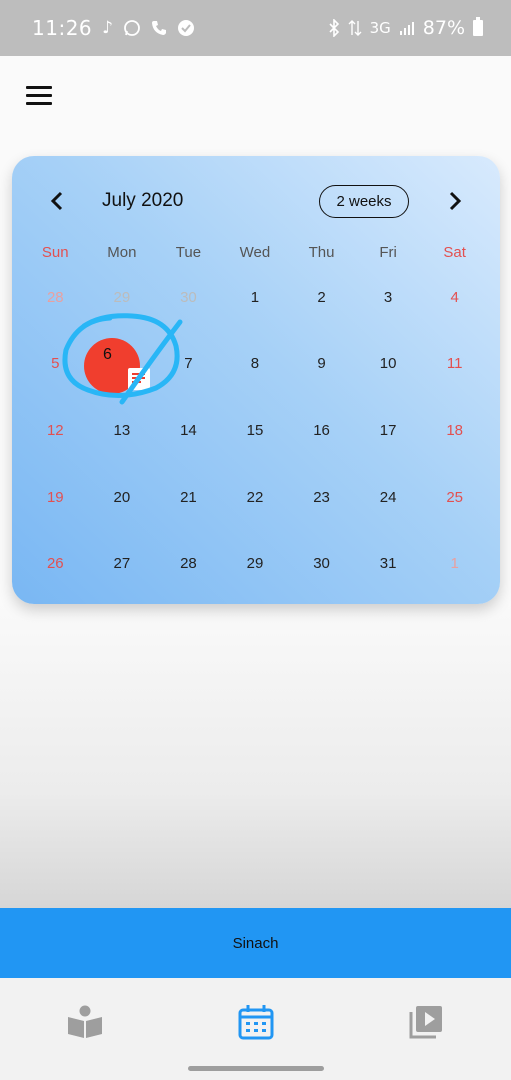 The width and height of the screenshot is (511, 1080). Describe the element at coordinates (256, 1068) in the screenshot. I see `home-indicator` at that location.